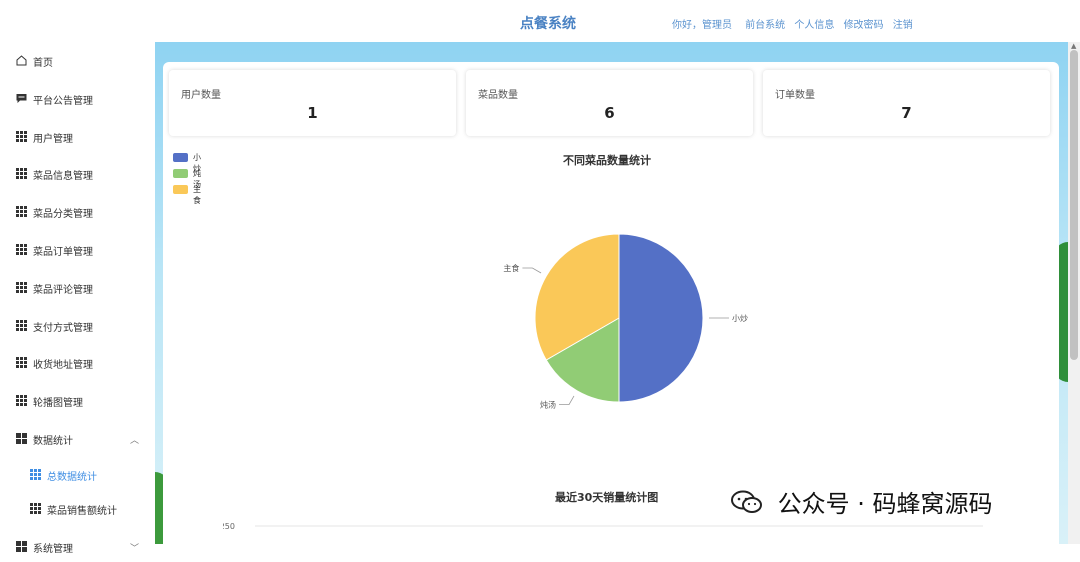 The height and width of the screenshot is (562, 1080). I want to click on sidebar-item-sales-stats: 菜品销售额统计, so click(77, 509).